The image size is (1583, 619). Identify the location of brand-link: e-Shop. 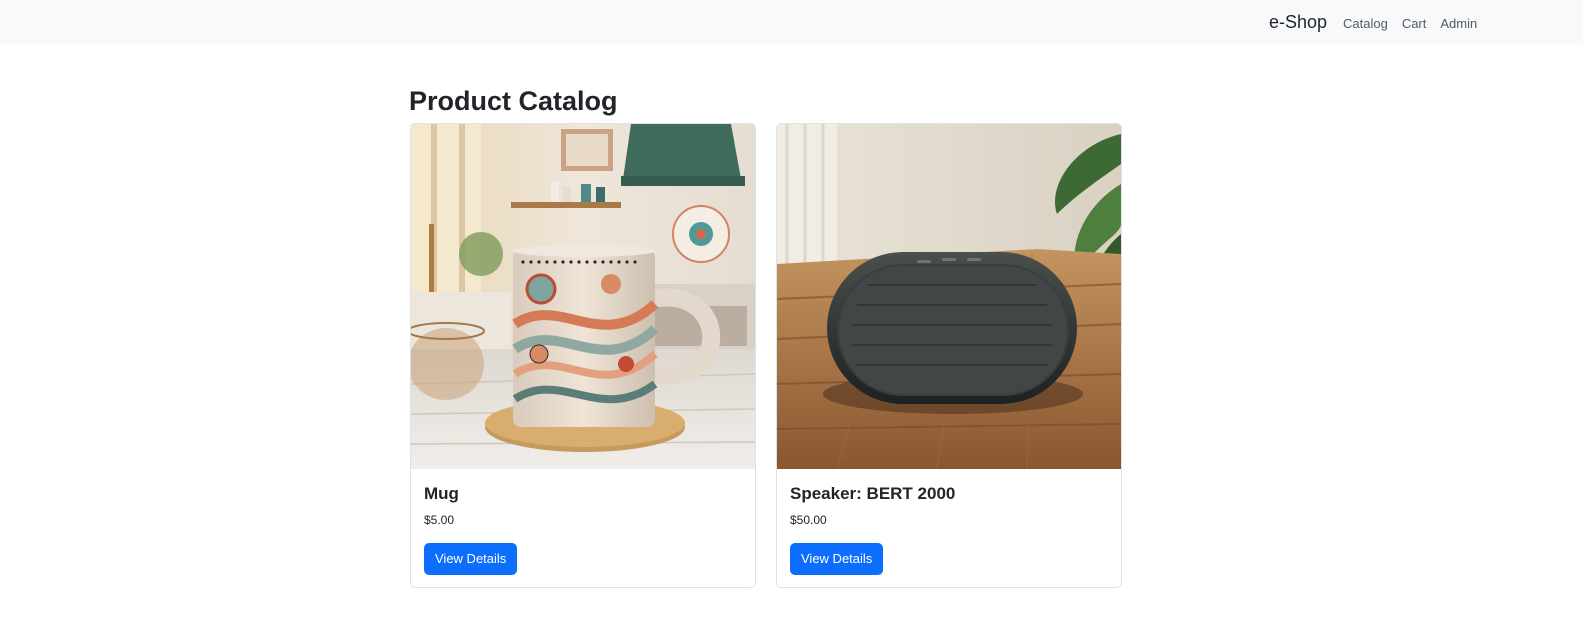
(1298, 22).